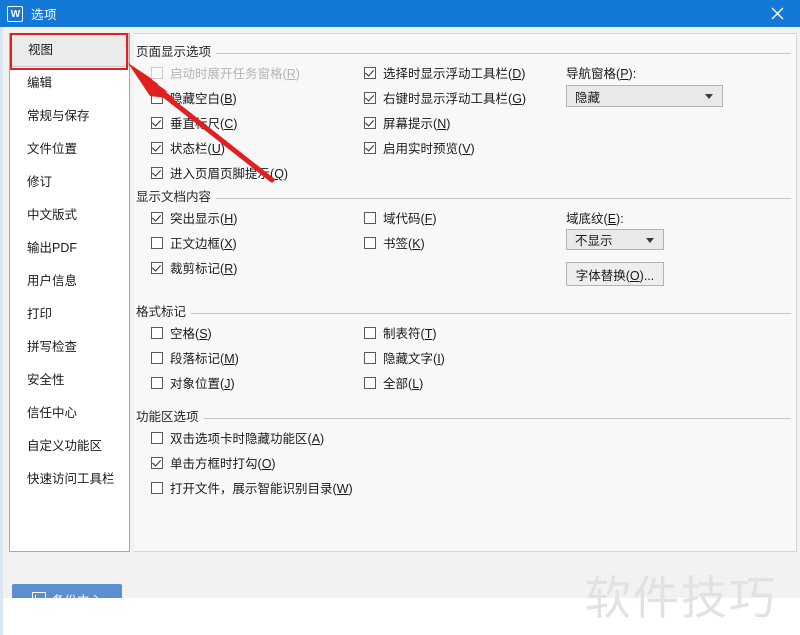 The height and width of the screenshot is (635, 800). What do you see at coordinates (69, 314) in the screenshot?
I see `sidebar-item-print: 打印` at bounding box center [69, 314].